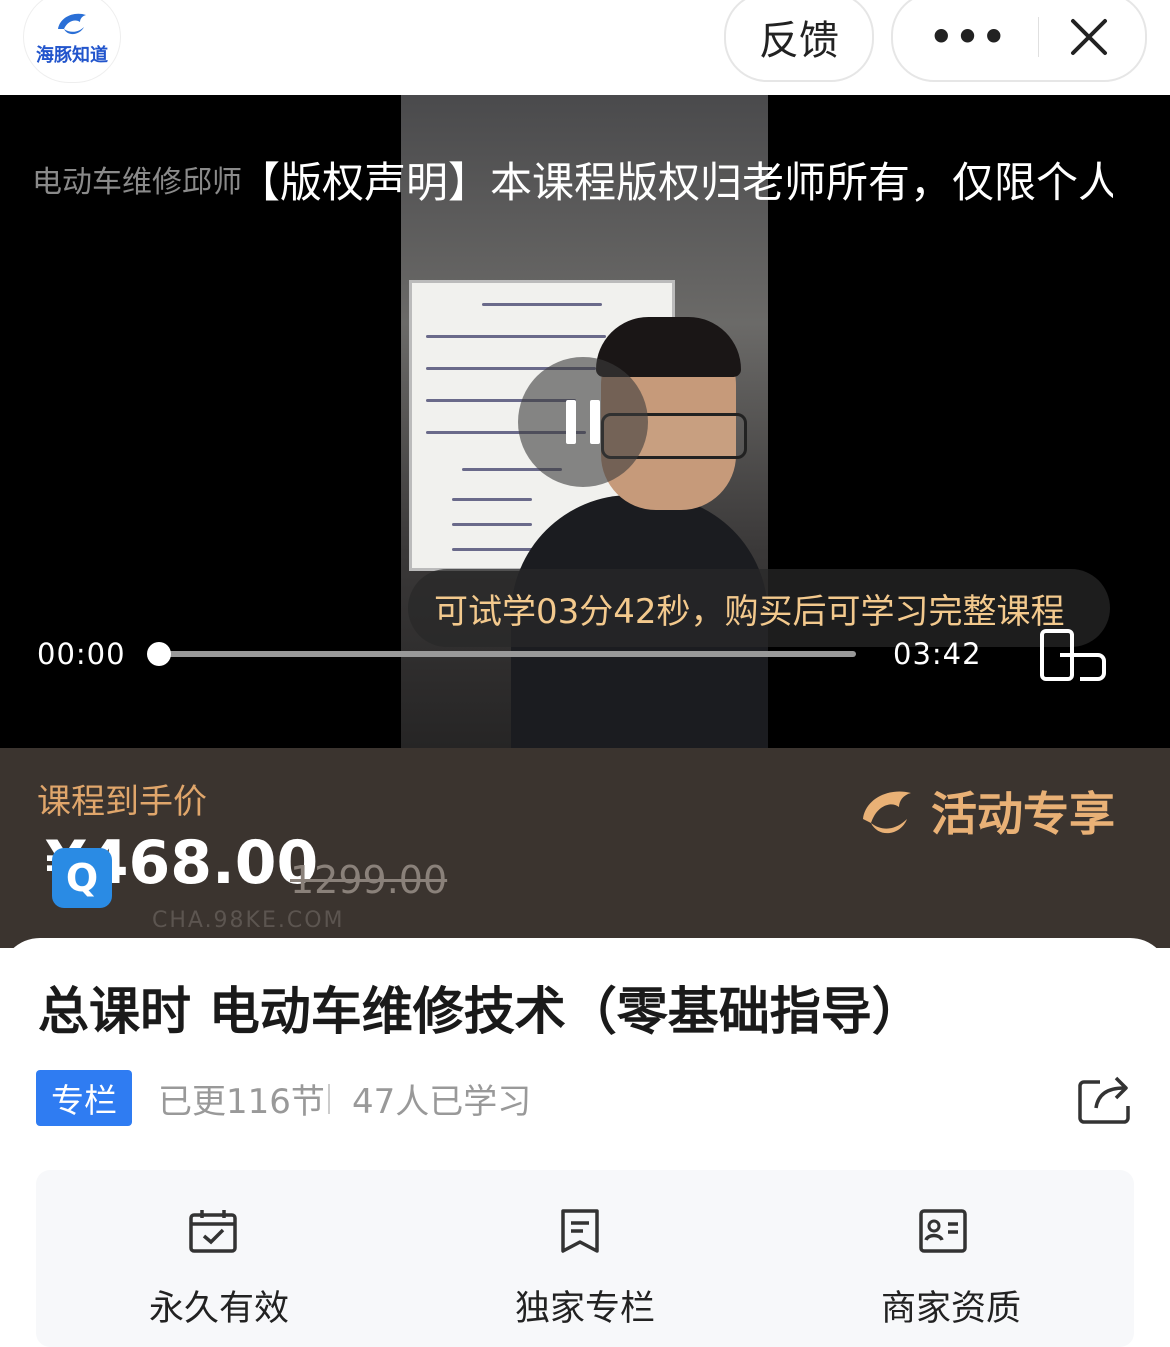 The width and height of the screenshot is (1170, 1347). Describe the element at coordinates (580, 1231) in the screenshot. I see `bookmark-icon` at that location.